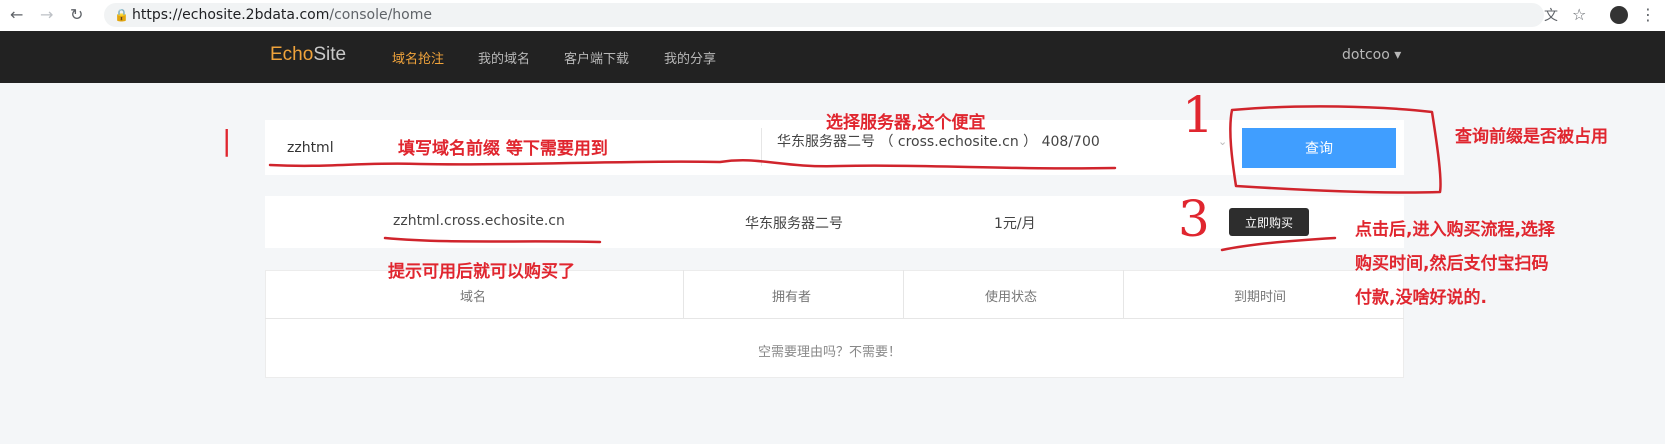 The width and height of the screenshot is (1665, 444). I want to click on annotation-fill-prefix: 填写域名前缀 等下需要用到, so click(503, 149).